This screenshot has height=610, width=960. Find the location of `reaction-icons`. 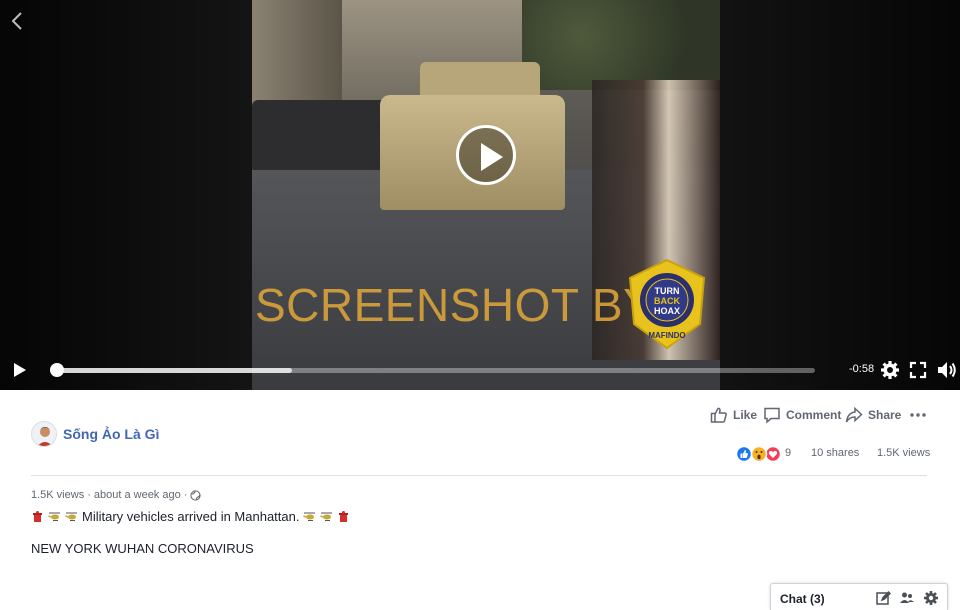

reaction-icons is located at coordinates (759, 454).